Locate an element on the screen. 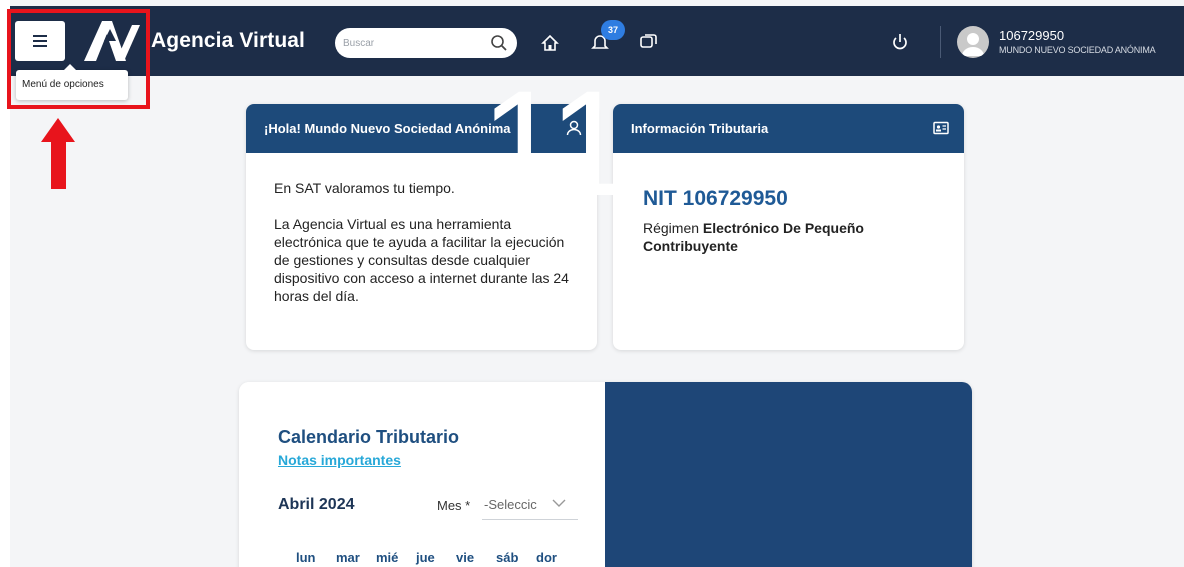  notification-badge: 37 is located at coordinates (613, 30).